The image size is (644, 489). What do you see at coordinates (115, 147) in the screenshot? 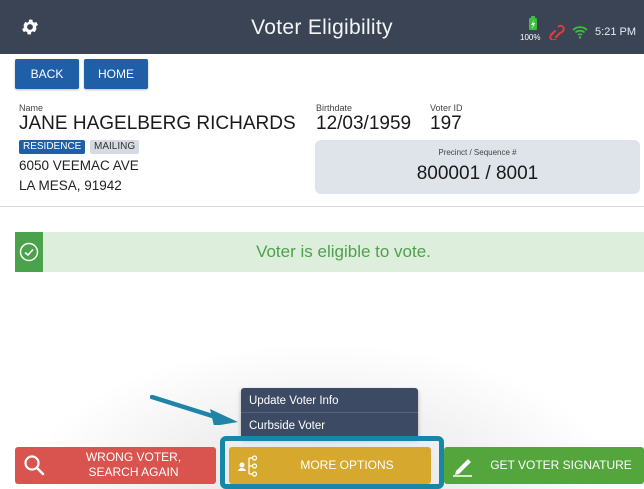
I see `tab-mailing: MAILING` at bounding box center [115, 147].